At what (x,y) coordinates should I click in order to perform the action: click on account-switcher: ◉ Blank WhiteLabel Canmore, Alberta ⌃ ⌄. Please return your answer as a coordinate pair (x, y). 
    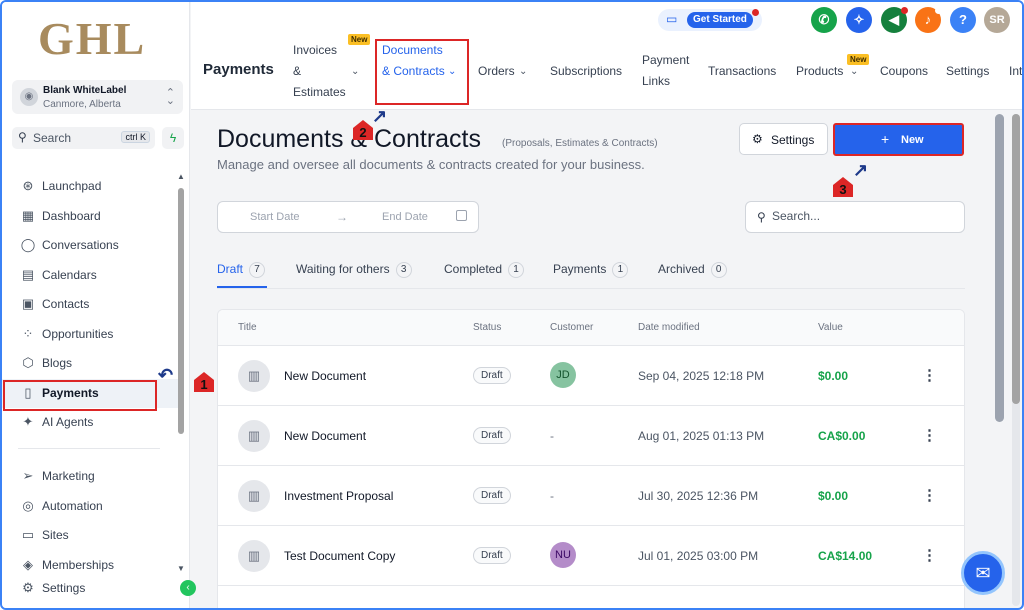
    Looking at the image, I should click on (97, 97).